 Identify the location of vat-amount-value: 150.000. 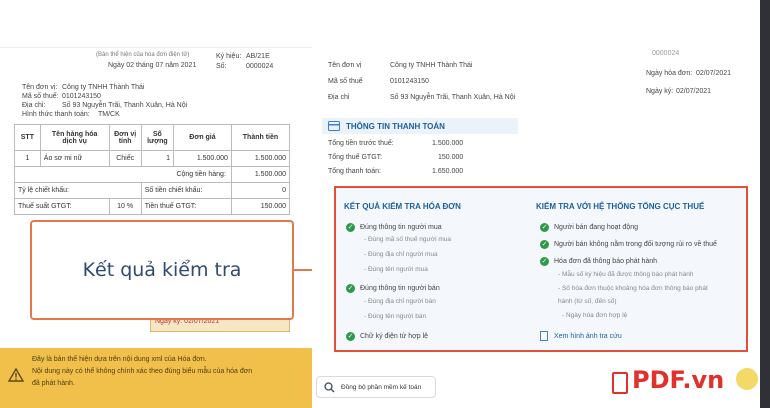
(260, 206).